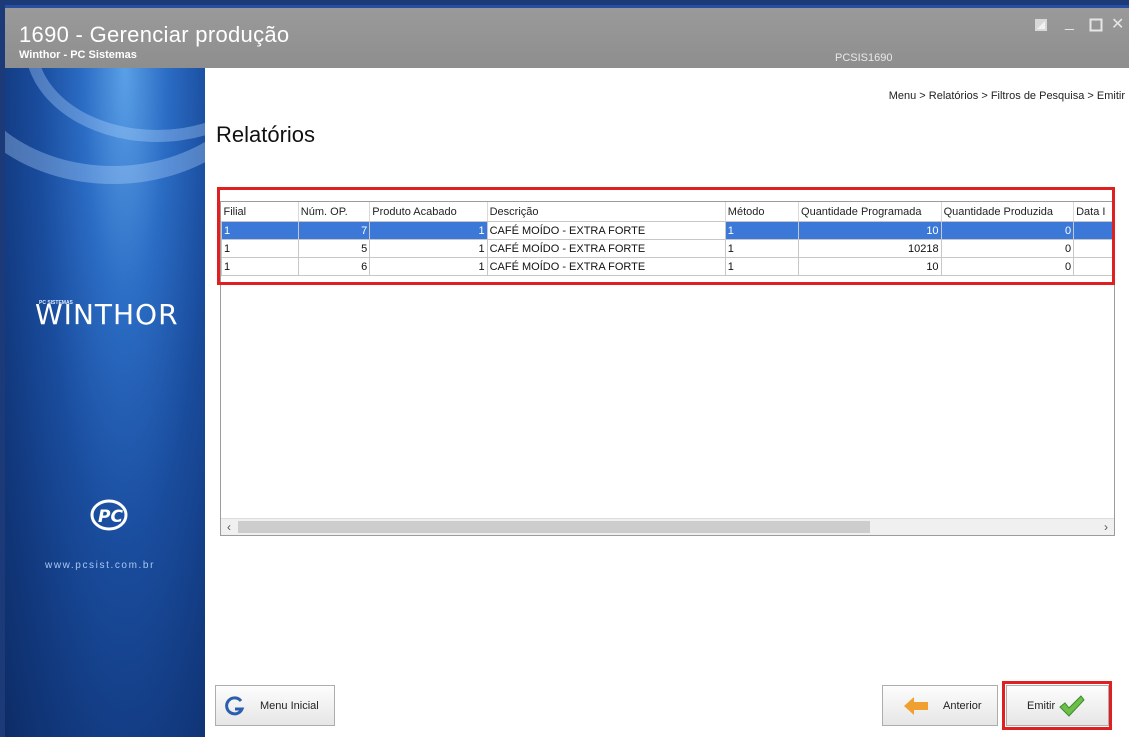 The image size is (1129, 737). I want to click on scroll-left-icon: ‹, so click(229, 527).